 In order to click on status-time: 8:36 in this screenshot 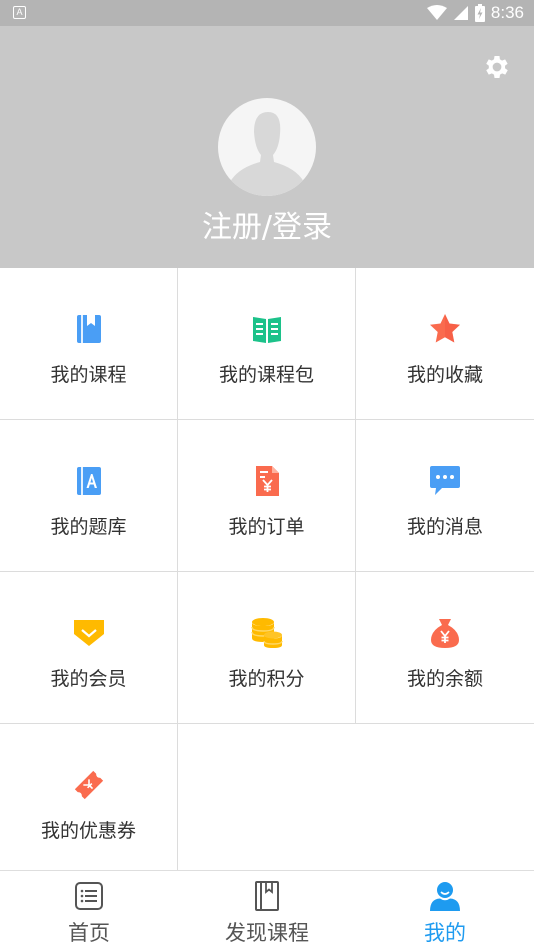, I will do `click(507, 12)`.